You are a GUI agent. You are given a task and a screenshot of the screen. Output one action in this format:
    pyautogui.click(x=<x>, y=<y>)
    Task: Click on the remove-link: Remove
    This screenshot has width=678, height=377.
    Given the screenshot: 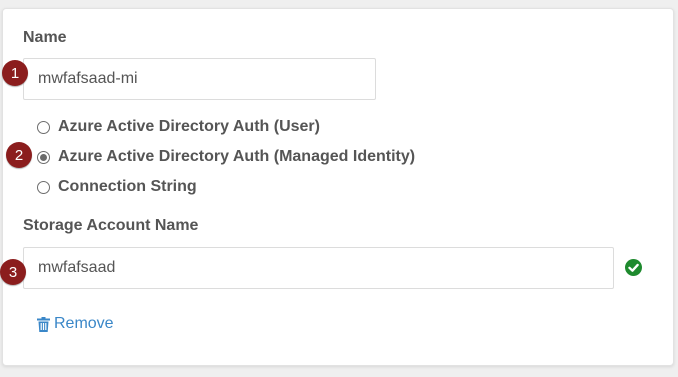 What is the action you would take?
    pyautogui.click(x=75, y=324)
    